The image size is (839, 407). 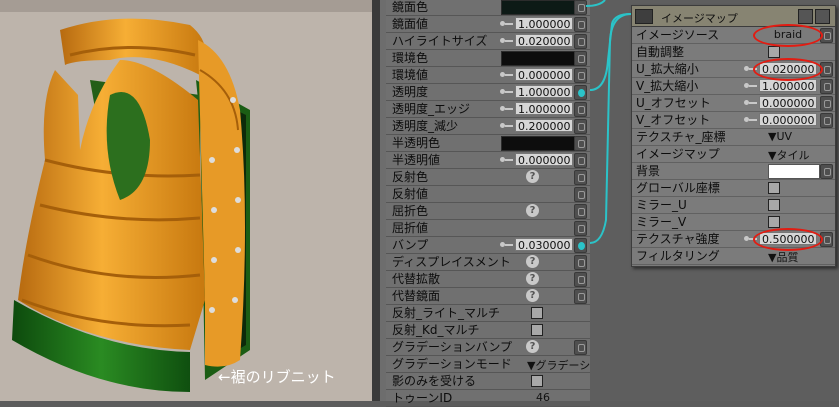 I want to click on node-connection-wires, so click(x=608, y=122).